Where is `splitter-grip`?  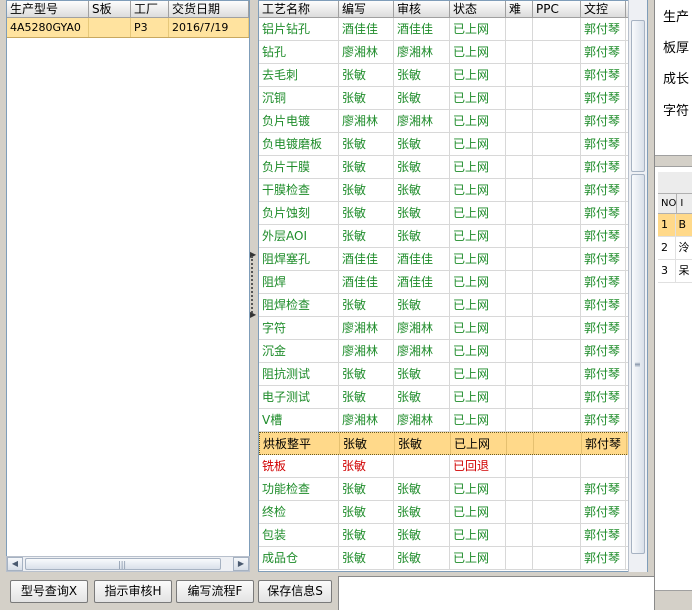
splitter-grip is located at coordinates (253, 286).